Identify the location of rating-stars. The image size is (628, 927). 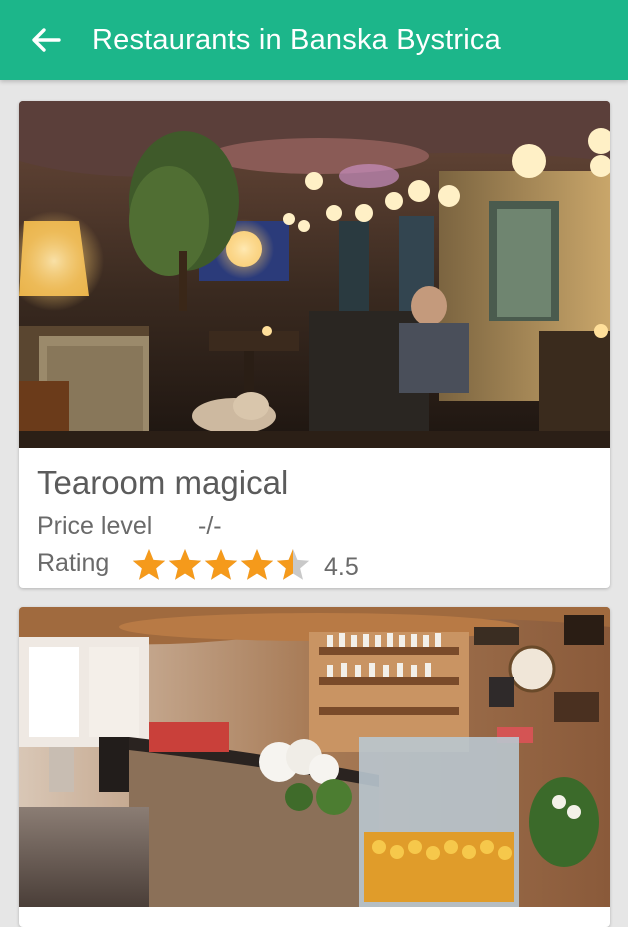
(221, 564).